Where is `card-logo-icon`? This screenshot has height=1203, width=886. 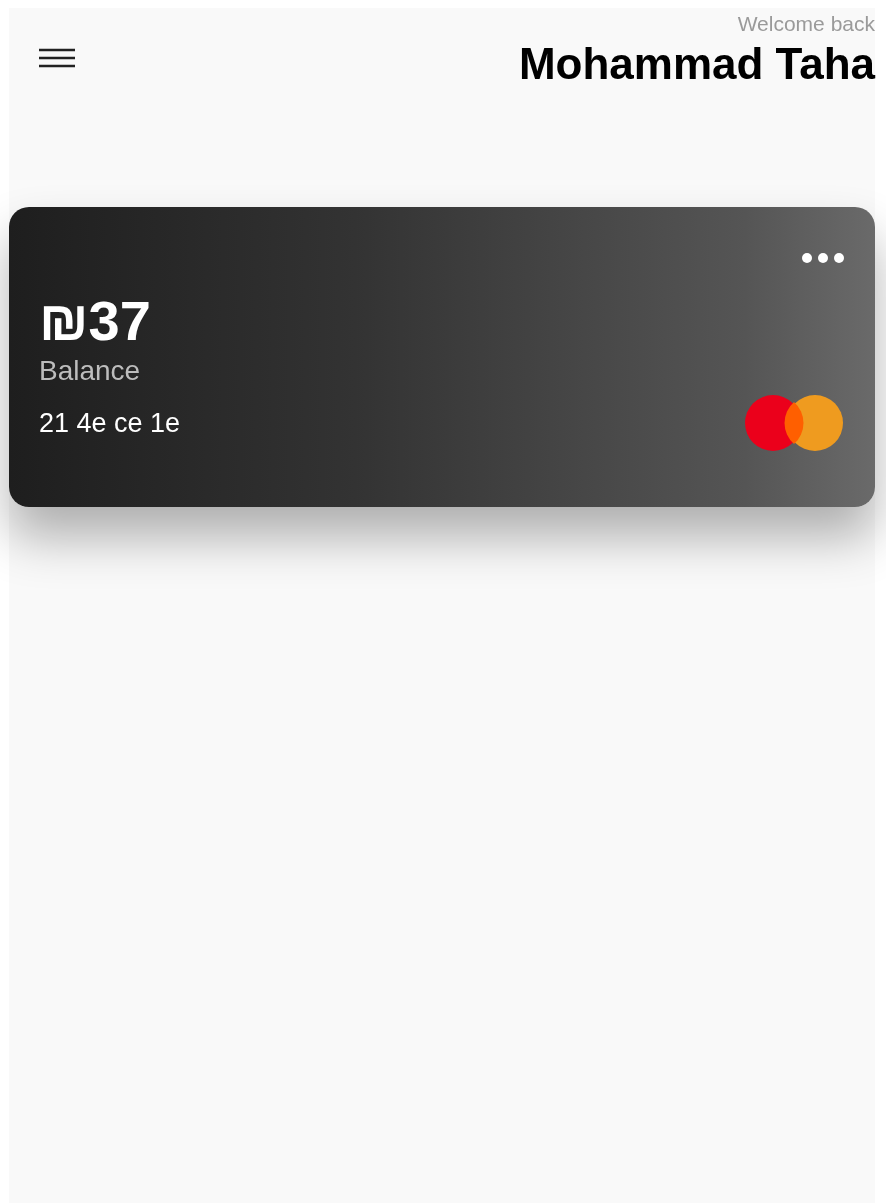
card-logo-icon is located at coordinates (795, 423).